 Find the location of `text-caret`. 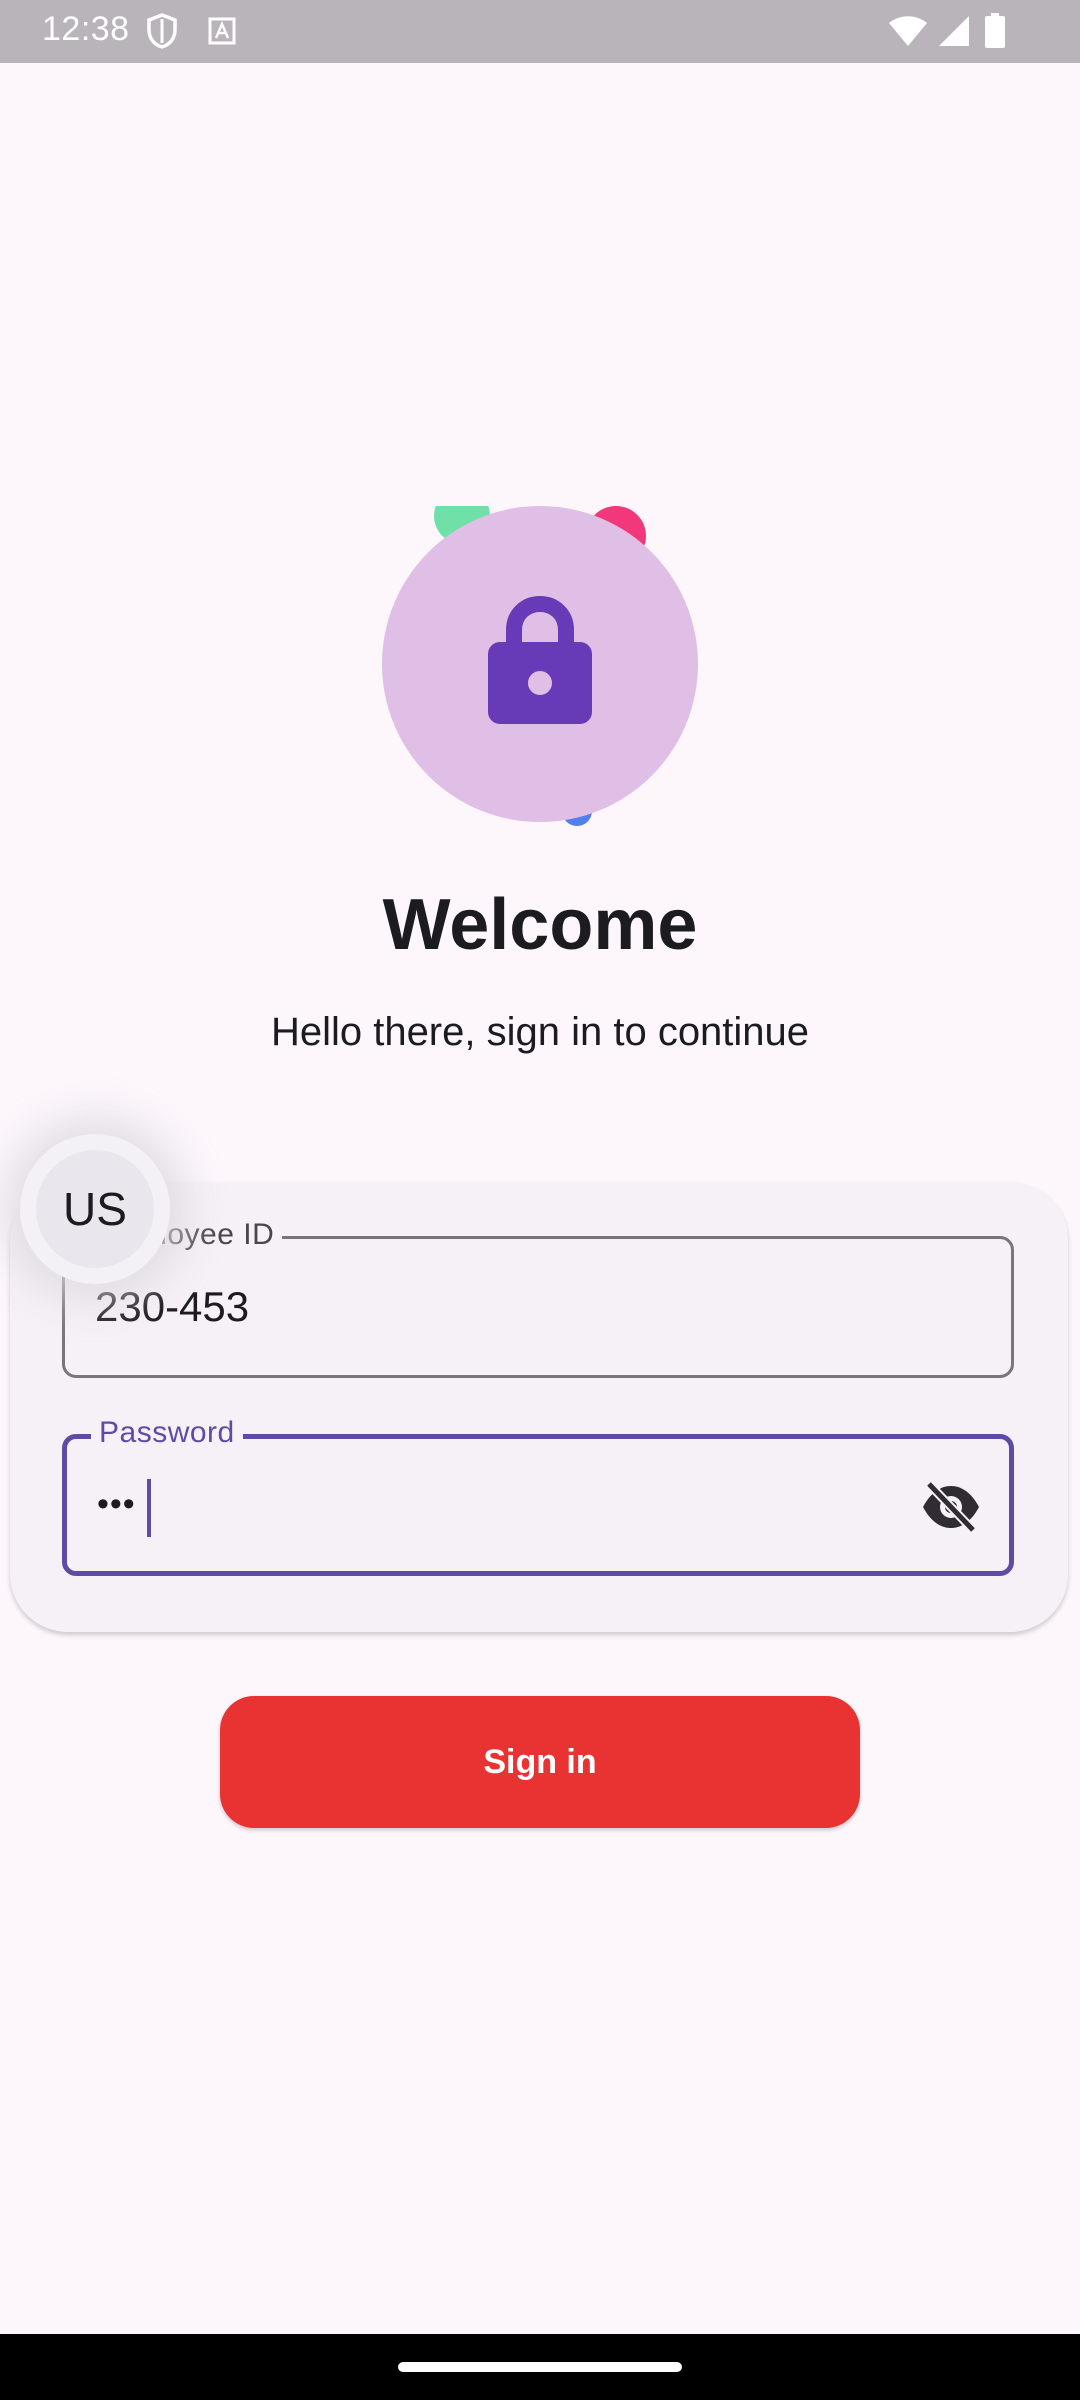

text-caret is located at coordinates (149, 1508).